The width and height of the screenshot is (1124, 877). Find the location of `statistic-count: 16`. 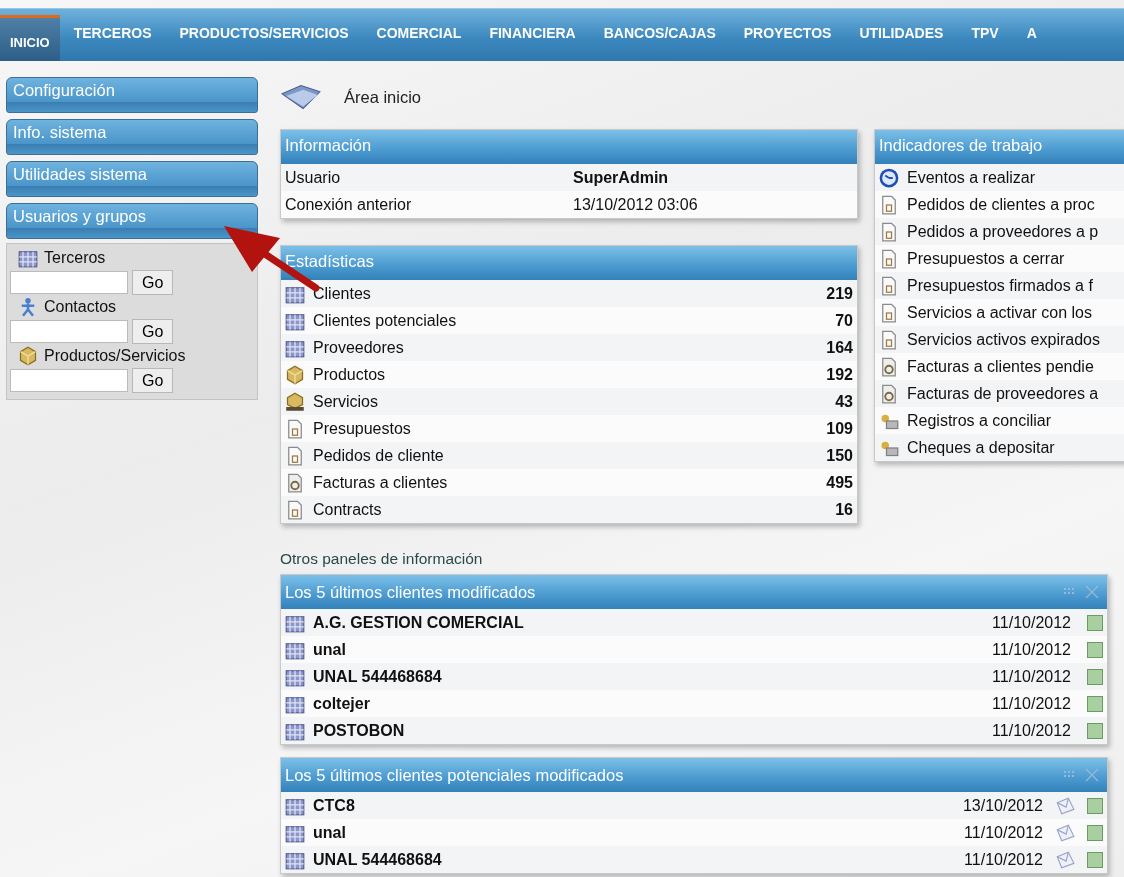

statistic-count: 16 is located at coordinates (844, 509).